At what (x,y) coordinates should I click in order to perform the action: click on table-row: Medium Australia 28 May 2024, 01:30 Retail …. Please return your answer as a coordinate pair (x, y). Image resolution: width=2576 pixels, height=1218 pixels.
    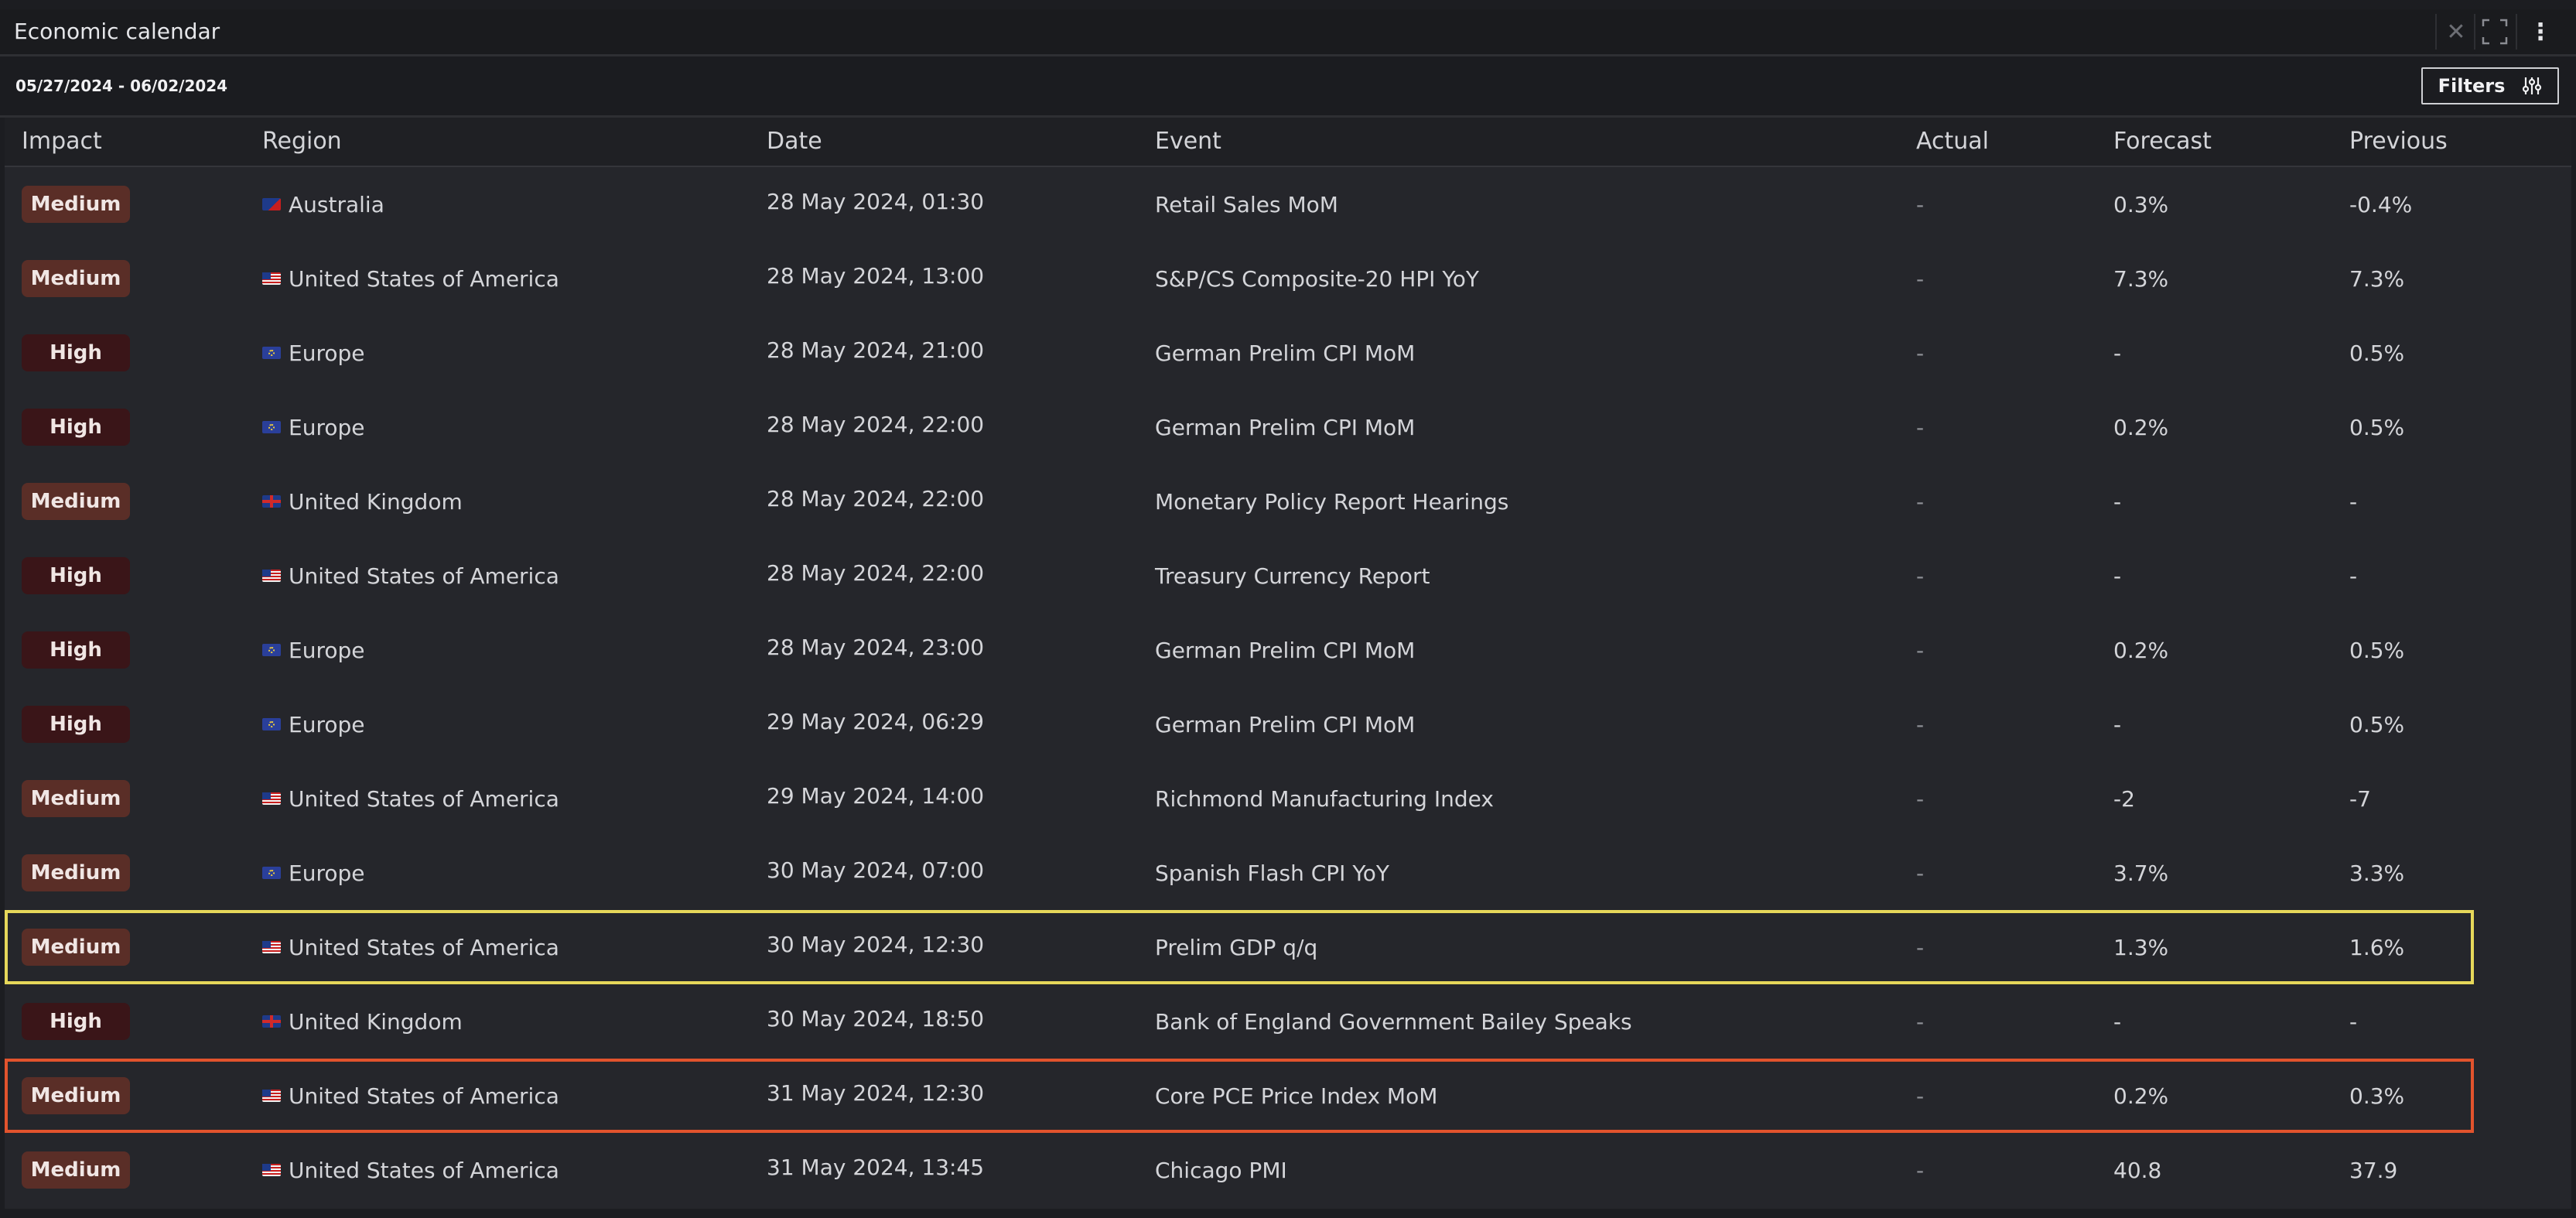
    Looking at the image, I should click on (1288, 204).